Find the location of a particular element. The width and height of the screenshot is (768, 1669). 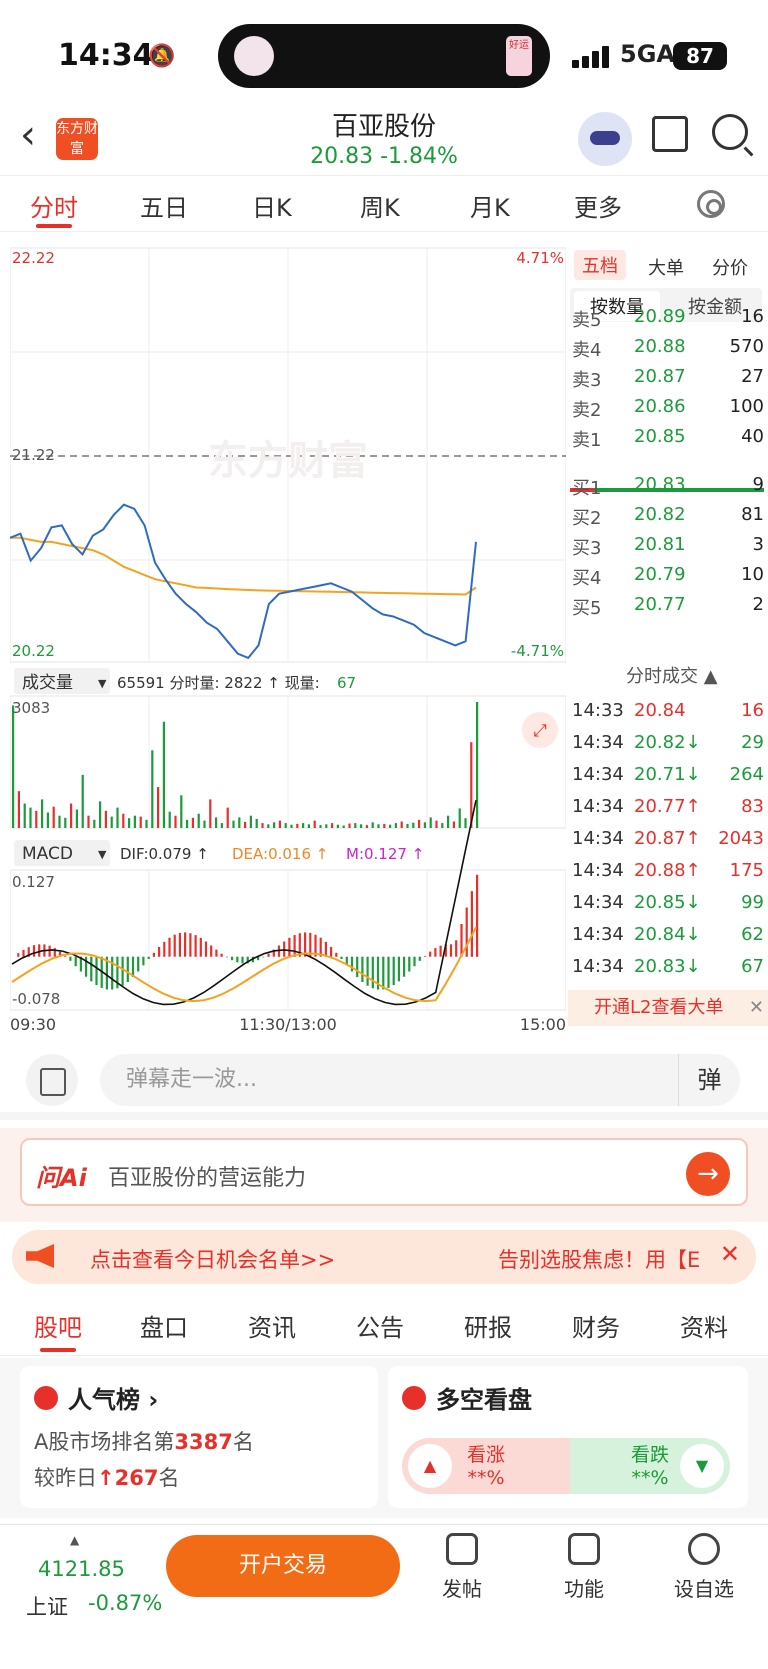

l2-upgrade-banner: 开通L2查看大单 ✕ is located at coordinates (668, 1008).